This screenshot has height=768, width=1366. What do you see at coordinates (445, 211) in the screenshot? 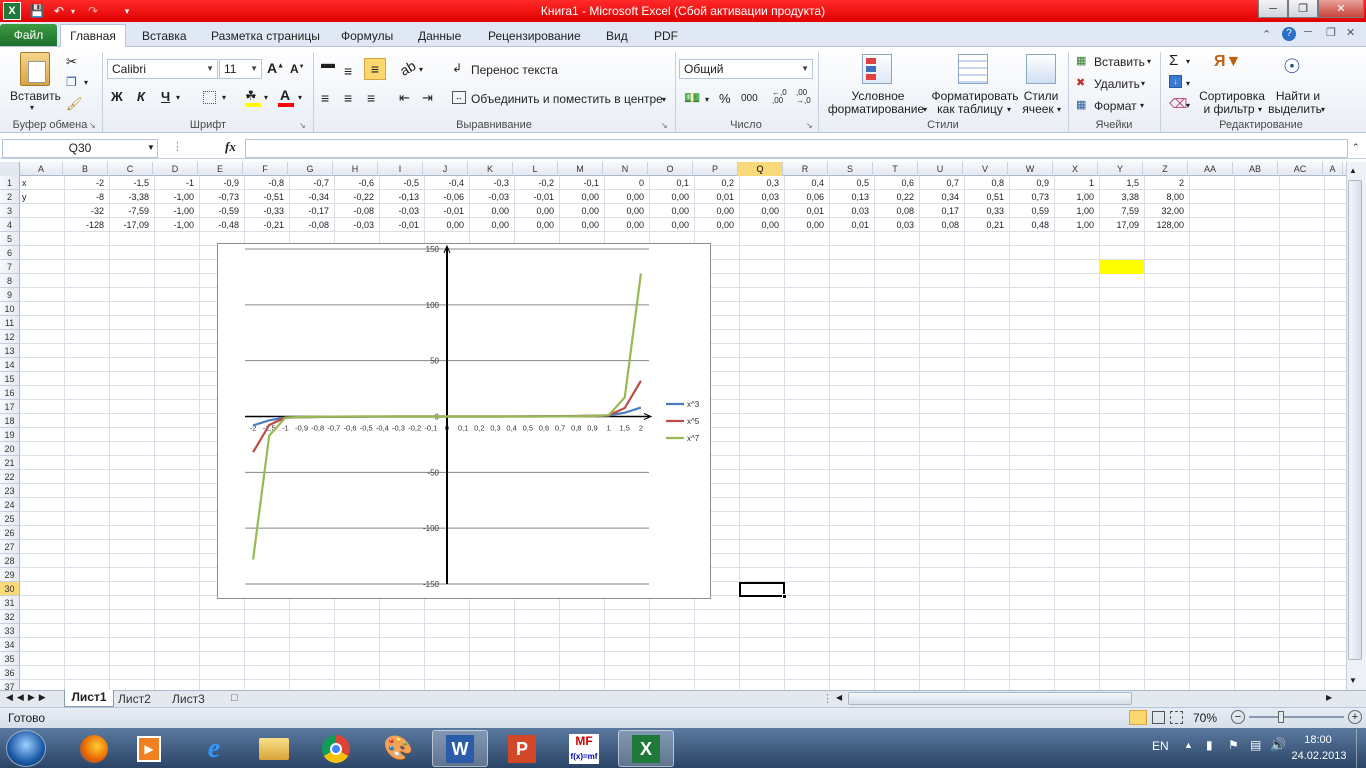
I see `table-cell: -0,01` at bounding box center [445, 211].